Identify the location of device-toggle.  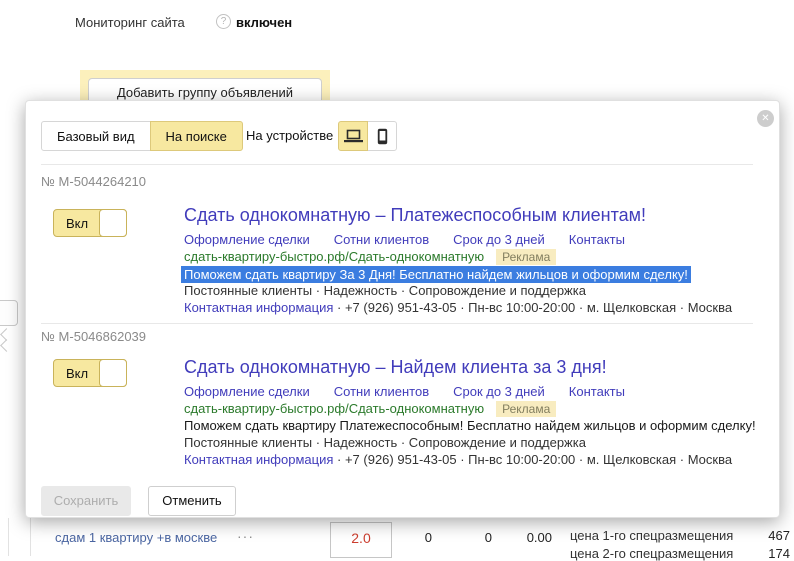
(367, 136).